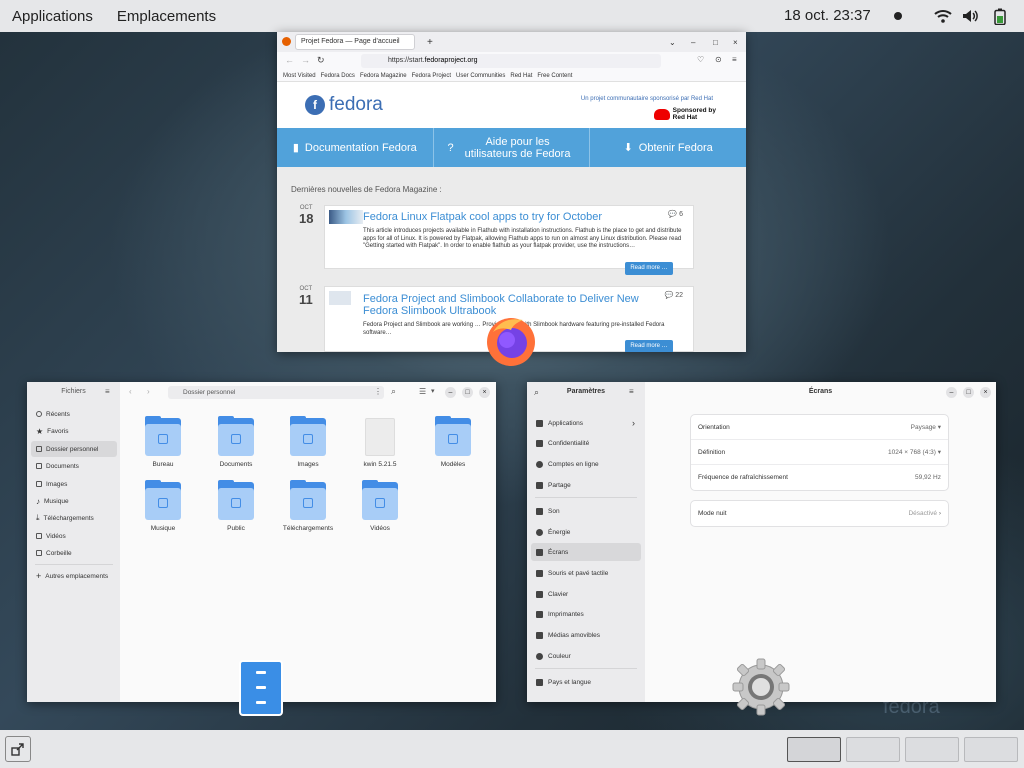  Describe the element at coordinates (511, 61) in the screenshot. I see `url-bar: https://start.fedoraproject.org` at that location.